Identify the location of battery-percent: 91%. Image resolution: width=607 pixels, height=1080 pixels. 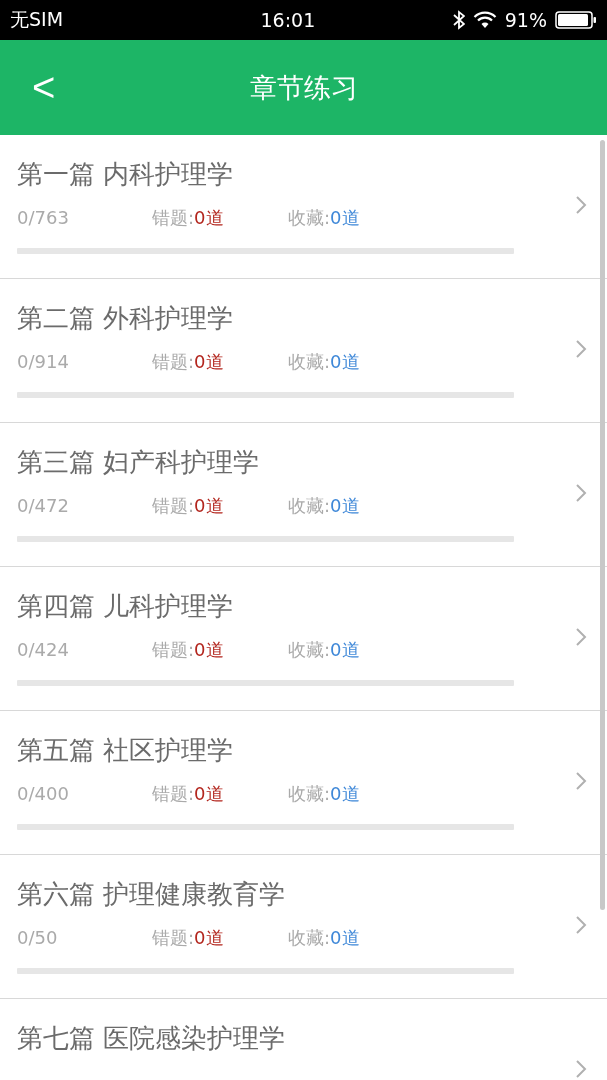
(525, 20).